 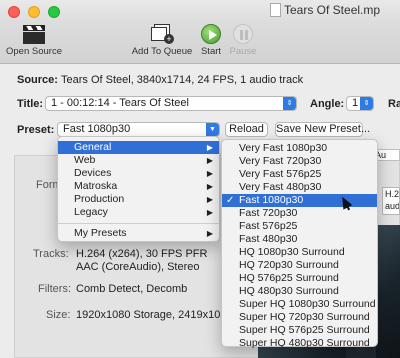 What do you see at coordinates (299, 304) in the screenshot?
I see `preset-item: Super HQ 1080p30 Surround` at bounding box center [299, 304].